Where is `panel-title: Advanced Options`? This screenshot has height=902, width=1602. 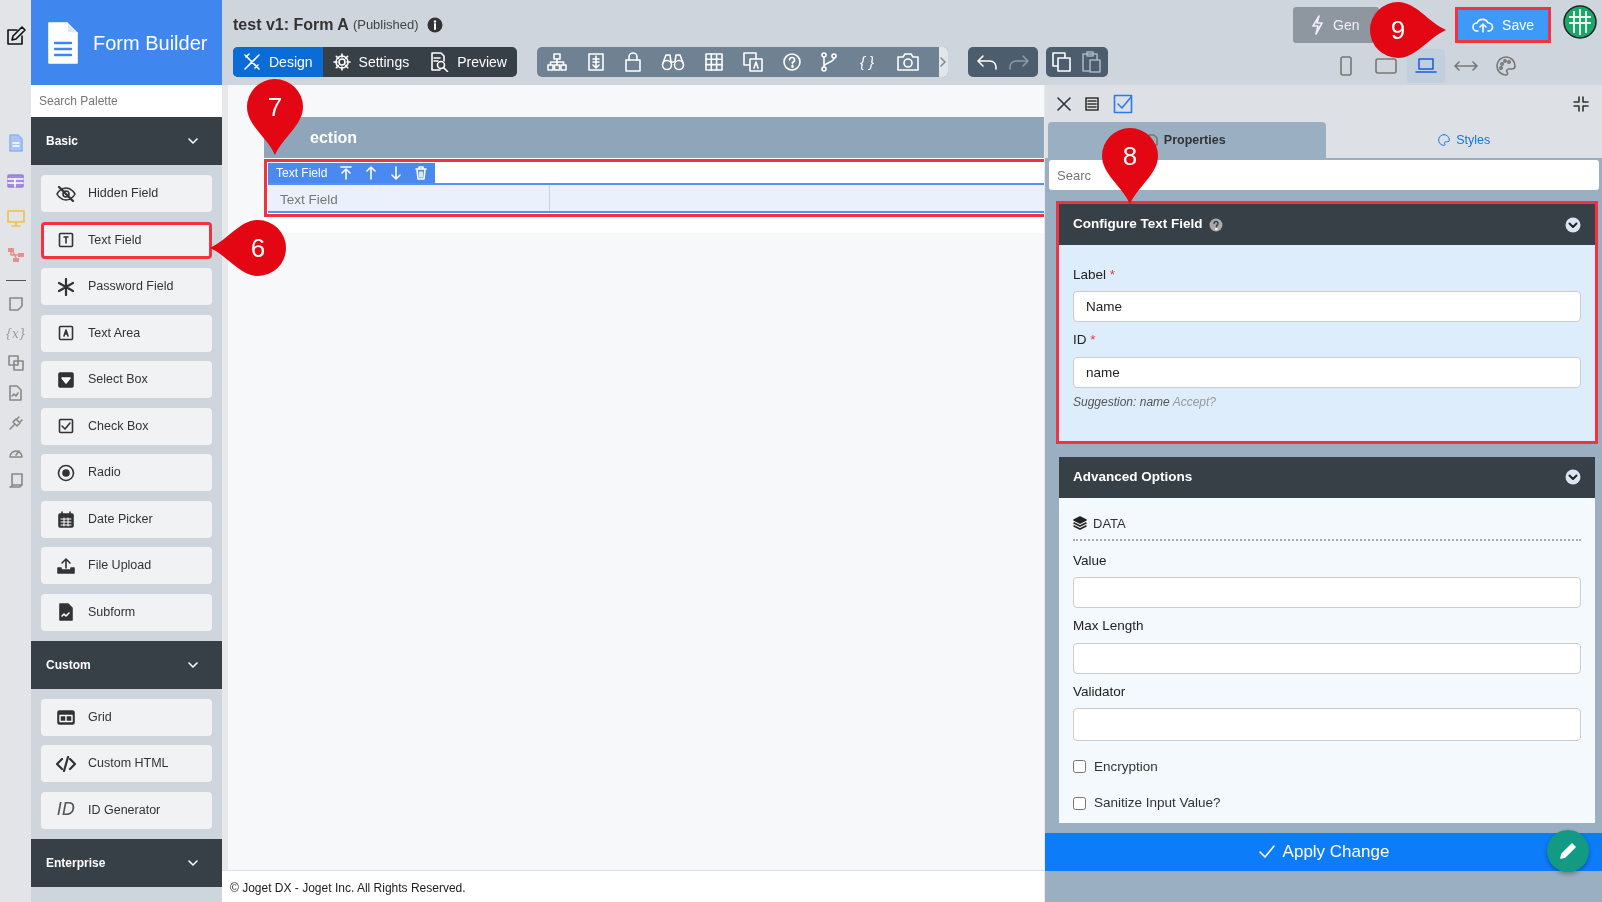
panel-title: Advanced Options is located at coordinates (1133, 476).